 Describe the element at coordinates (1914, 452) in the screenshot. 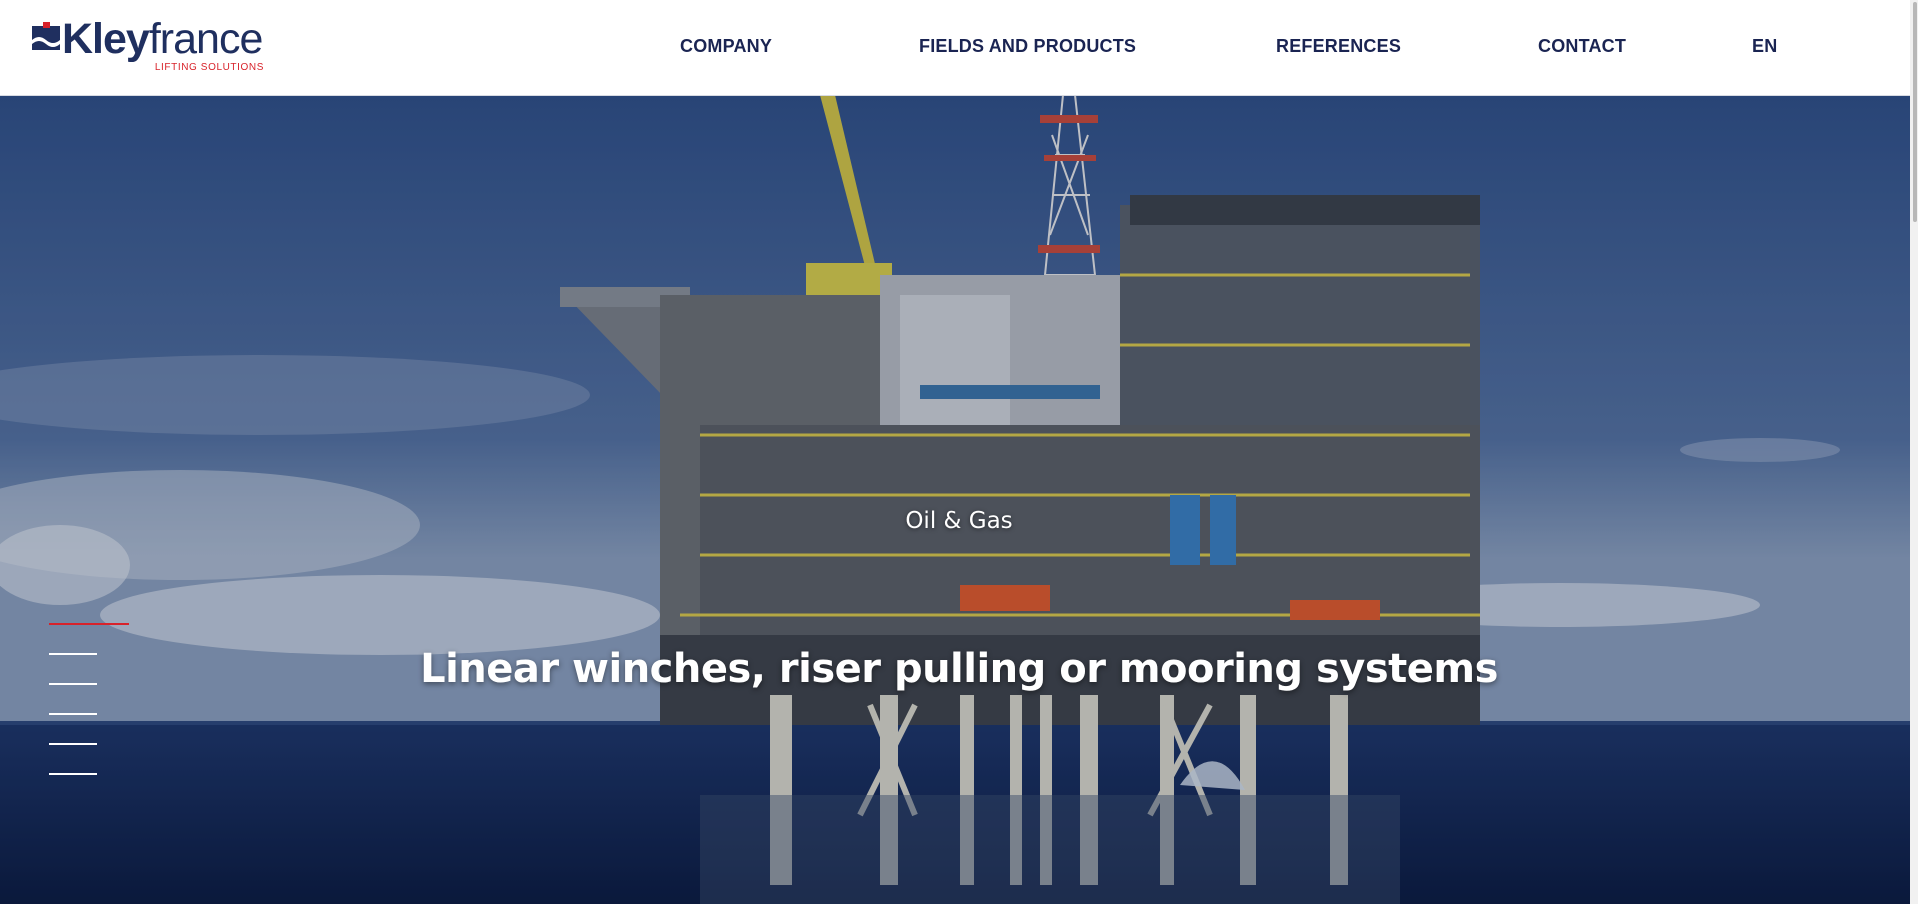

I see `page-scrollbar` at that location.